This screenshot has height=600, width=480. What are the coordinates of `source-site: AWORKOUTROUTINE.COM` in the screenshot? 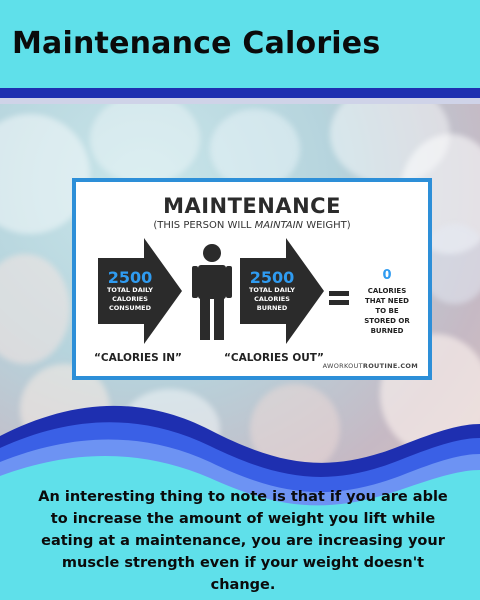 It's located at (370, 366).